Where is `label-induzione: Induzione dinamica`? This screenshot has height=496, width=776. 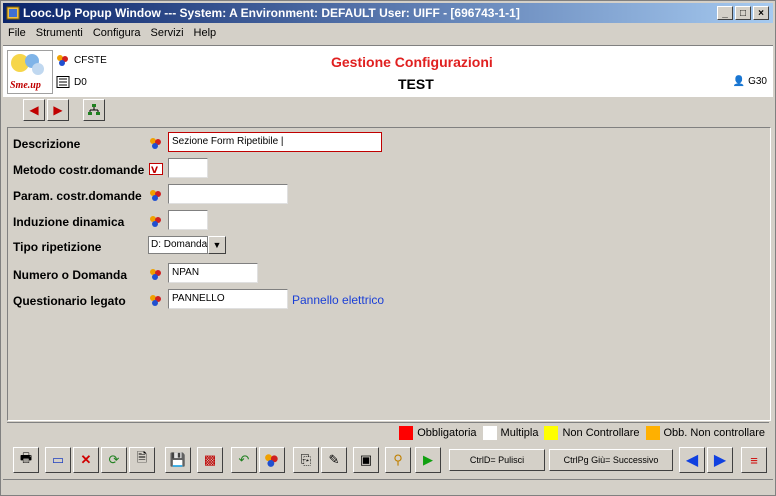
label-induzione: Induzione dinamica is located at coordinates (69, 222).